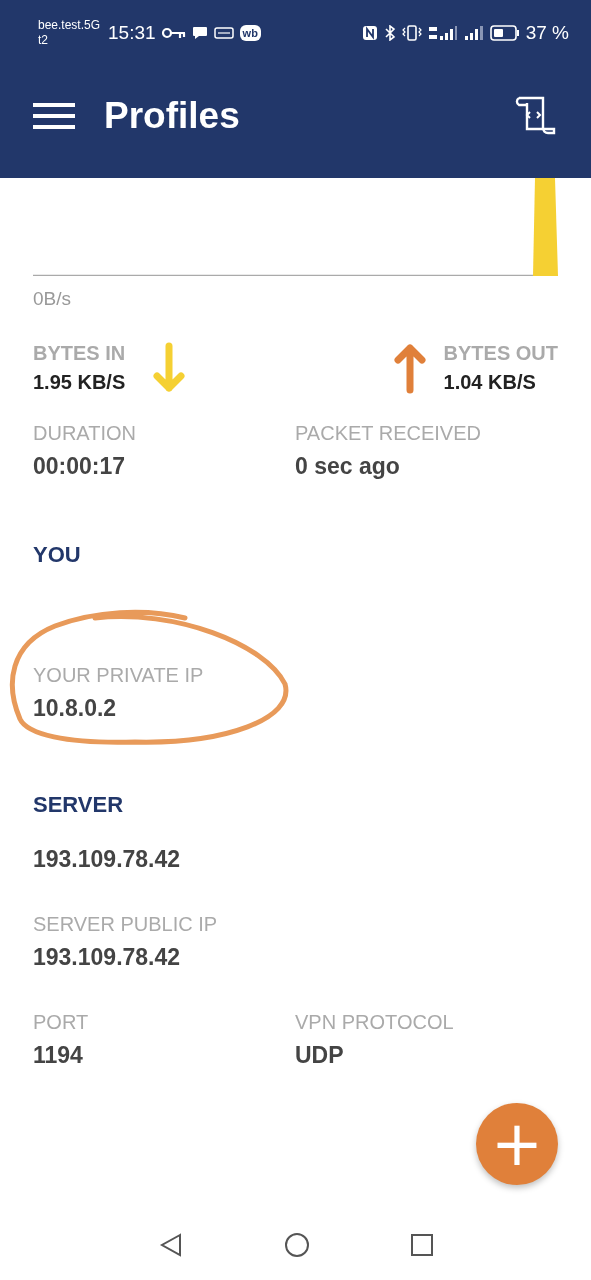  Describe the element at coordinates (69, 25) in the screenshot. I see `carrier-name: bee.test.5G` at that location.